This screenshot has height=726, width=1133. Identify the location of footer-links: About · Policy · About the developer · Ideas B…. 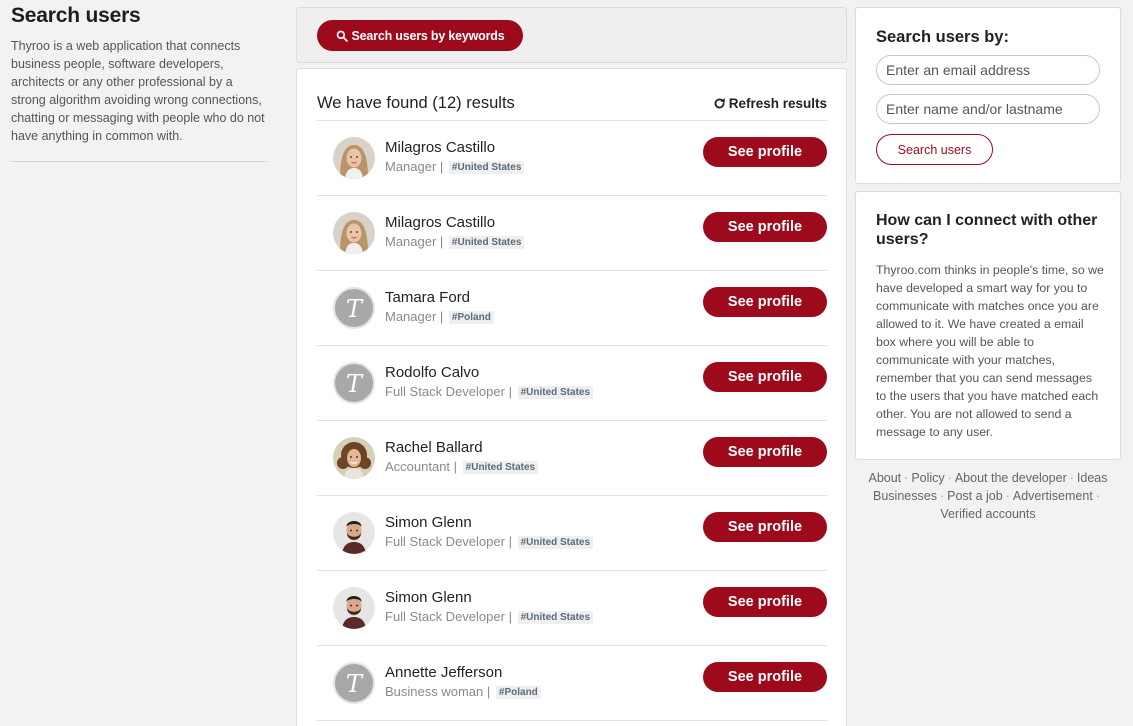
(988, 496).